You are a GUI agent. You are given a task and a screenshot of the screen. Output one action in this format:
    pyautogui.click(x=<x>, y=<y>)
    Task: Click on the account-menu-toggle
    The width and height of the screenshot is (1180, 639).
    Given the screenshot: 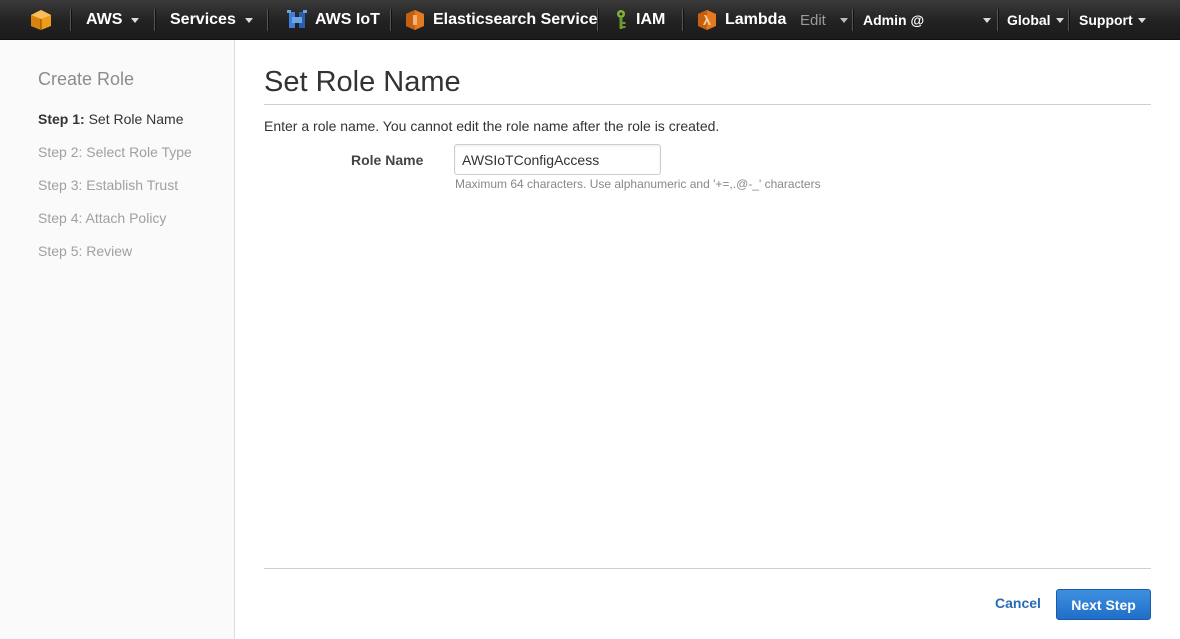 What is the action you would take?
    pyautogui.click(x=982, y=20)
    